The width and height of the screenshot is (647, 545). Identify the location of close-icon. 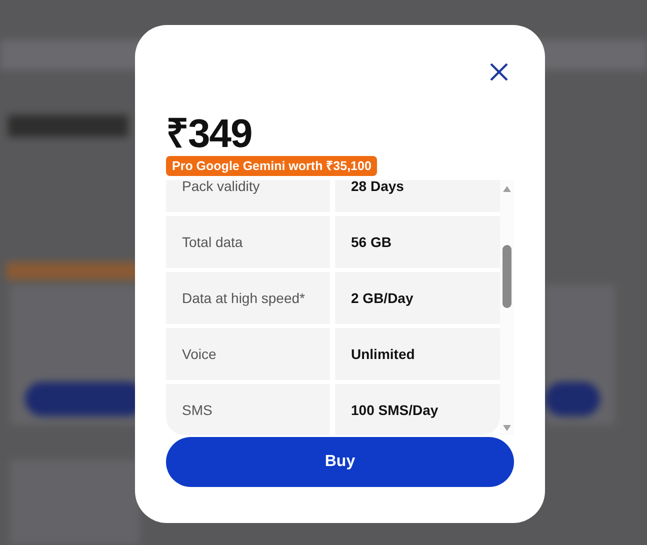
(499, 72).